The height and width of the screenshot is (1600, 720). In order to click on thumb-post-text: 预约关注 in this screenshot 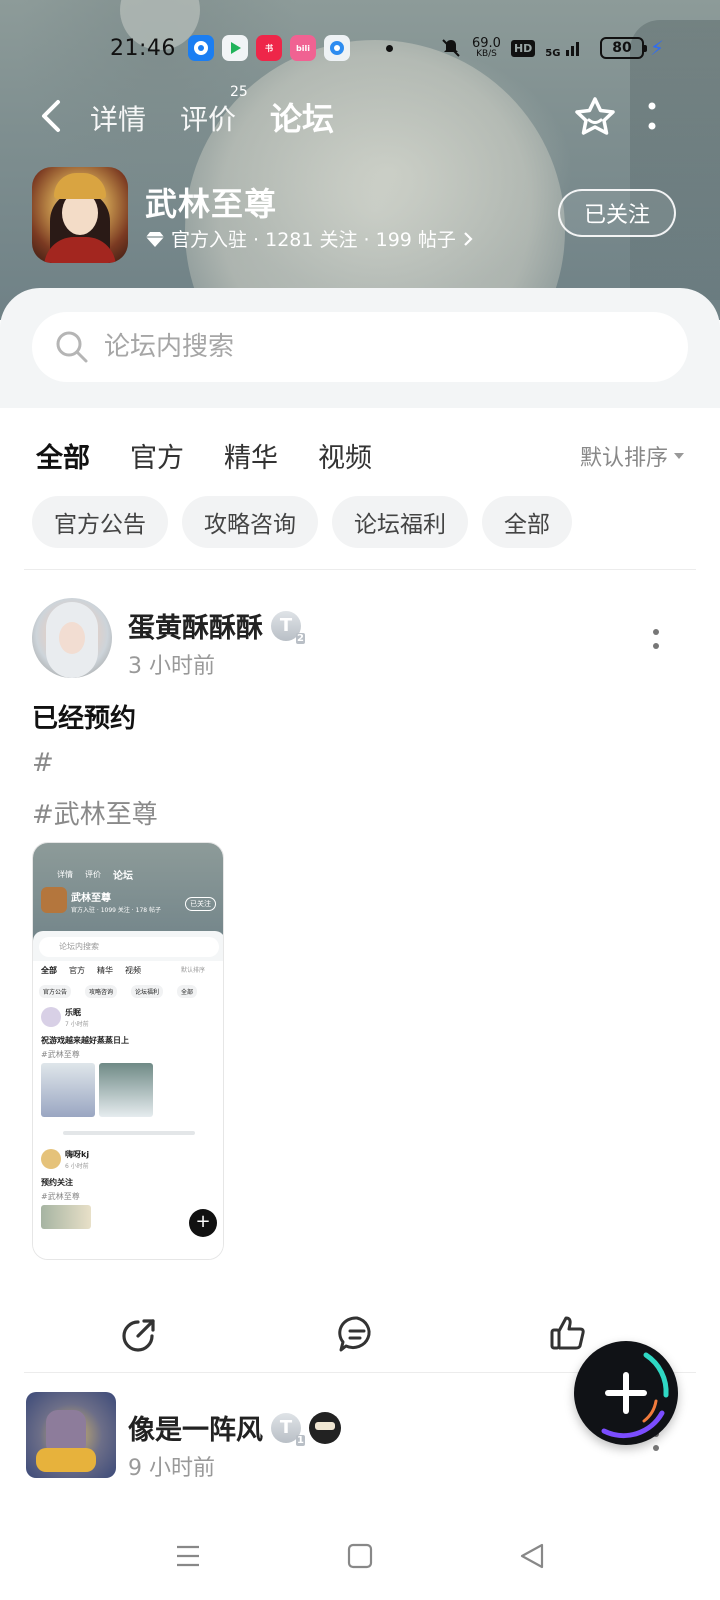, I will do `click(57, 1182)`.